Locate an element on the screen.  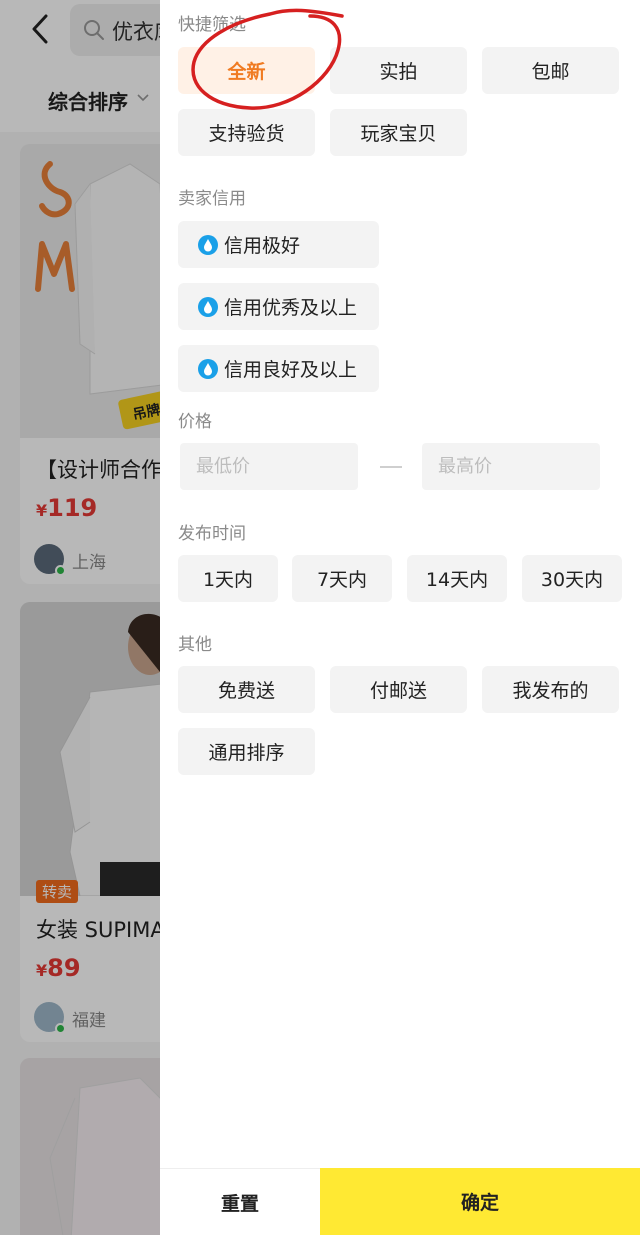
max-price-input is located at coordinates (511, 466).